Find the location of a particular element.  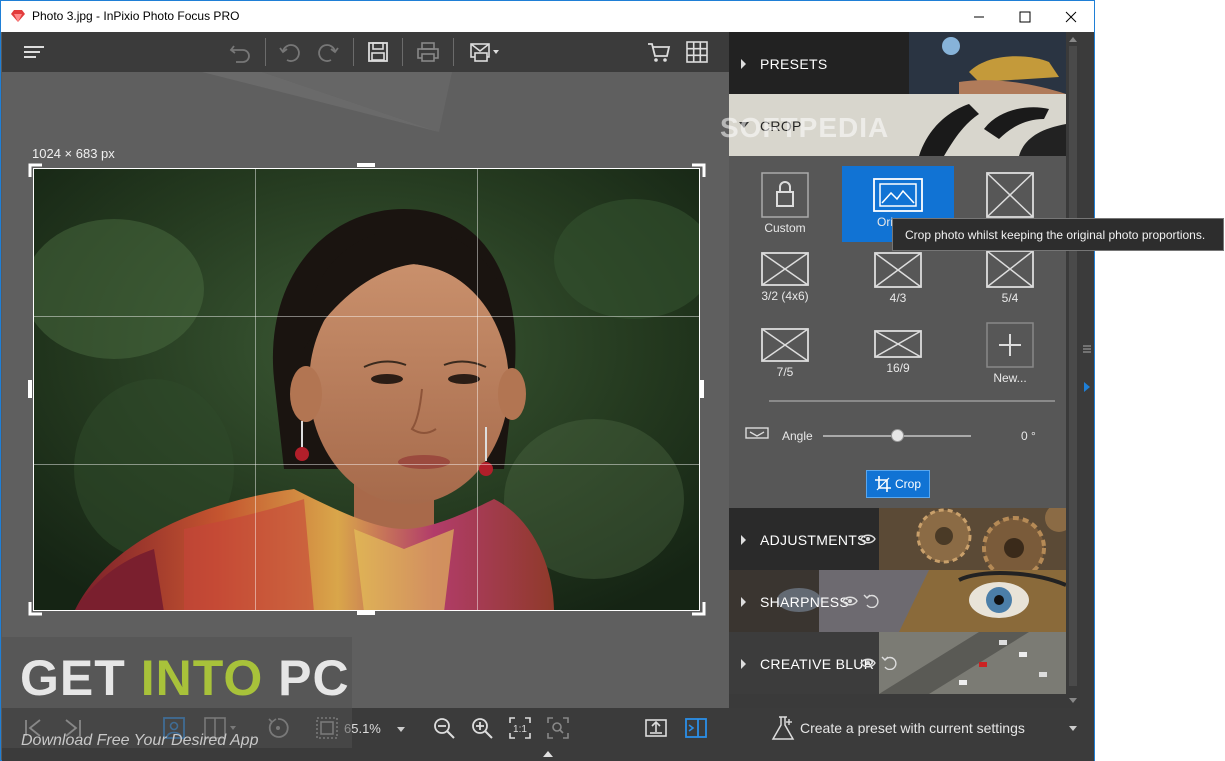

fit-screen-button is located at coordinates (558, 728).